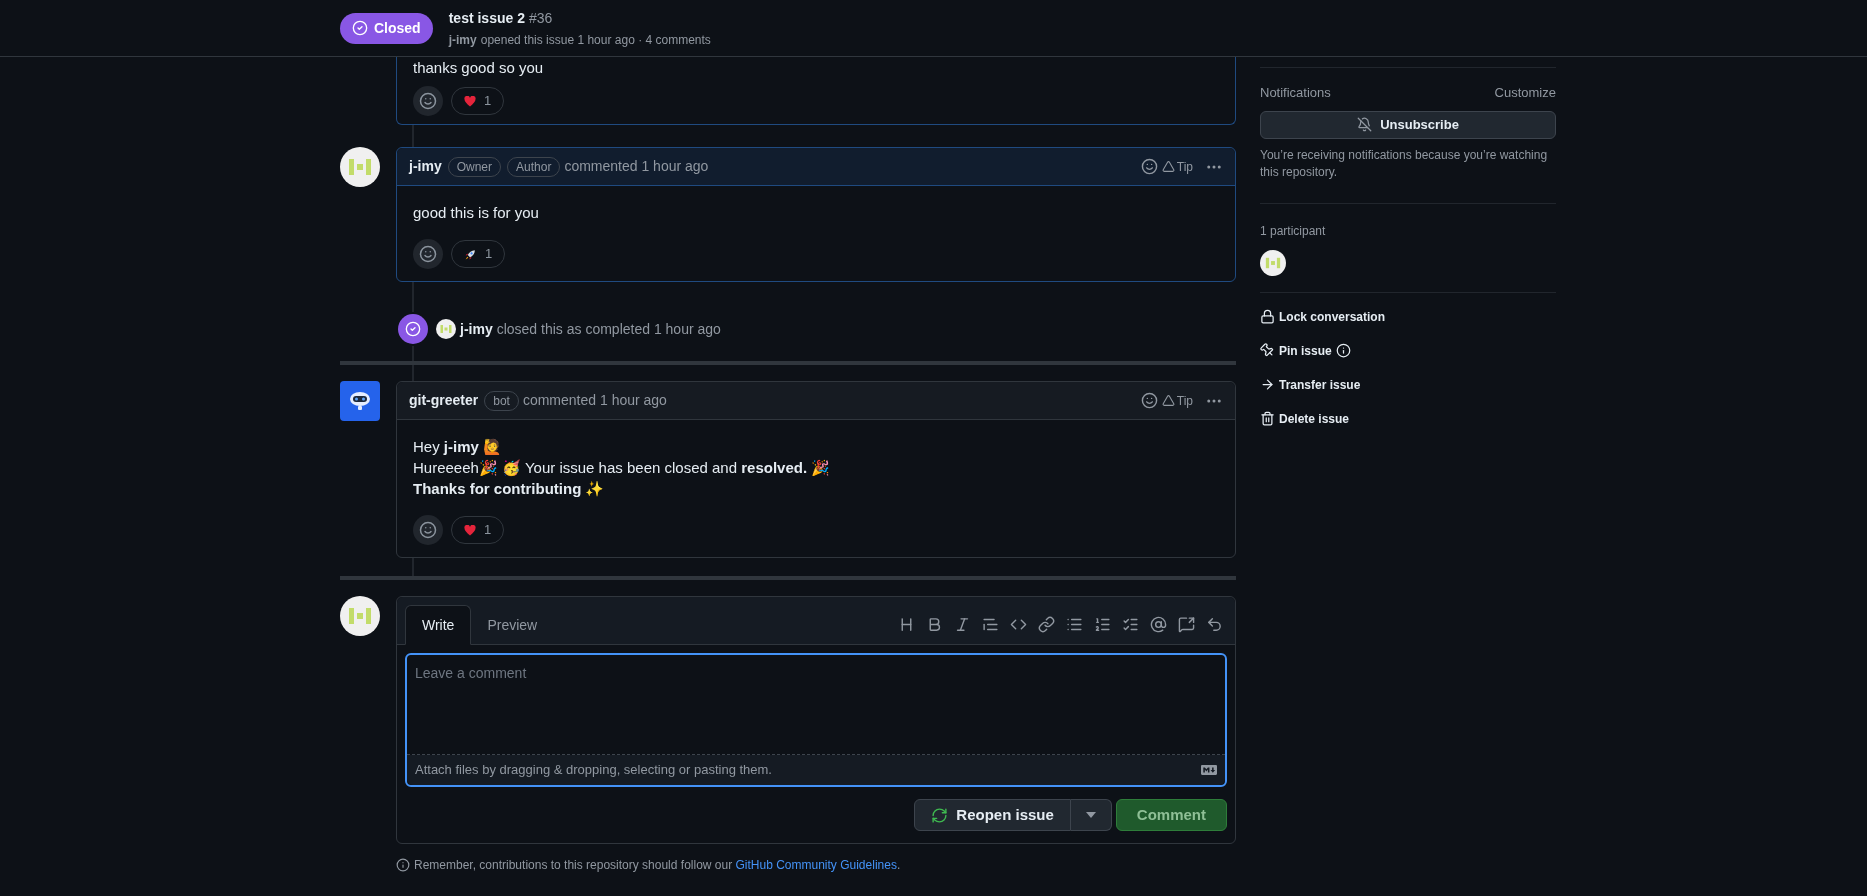 This screenshot has height=896, width=1867. Describe the element at coordinates (1267, 384) in the screenshot. I see `arrow-right-icon` at that location.